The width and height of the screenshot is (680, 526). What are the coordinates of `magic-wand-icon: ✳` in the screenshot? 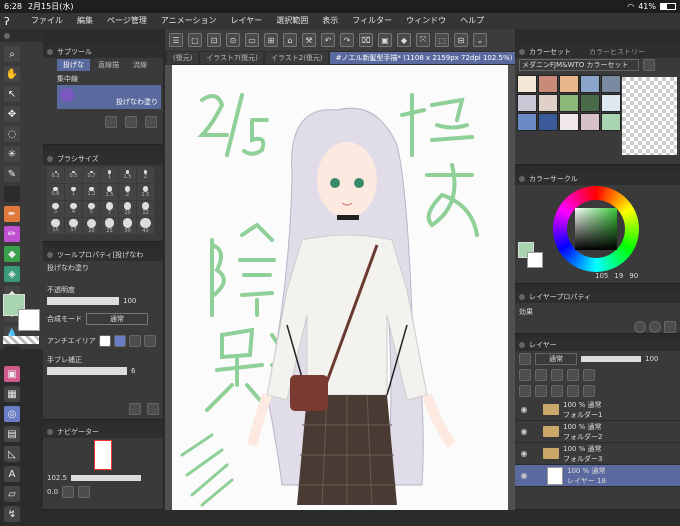 It's located at (12, 154).